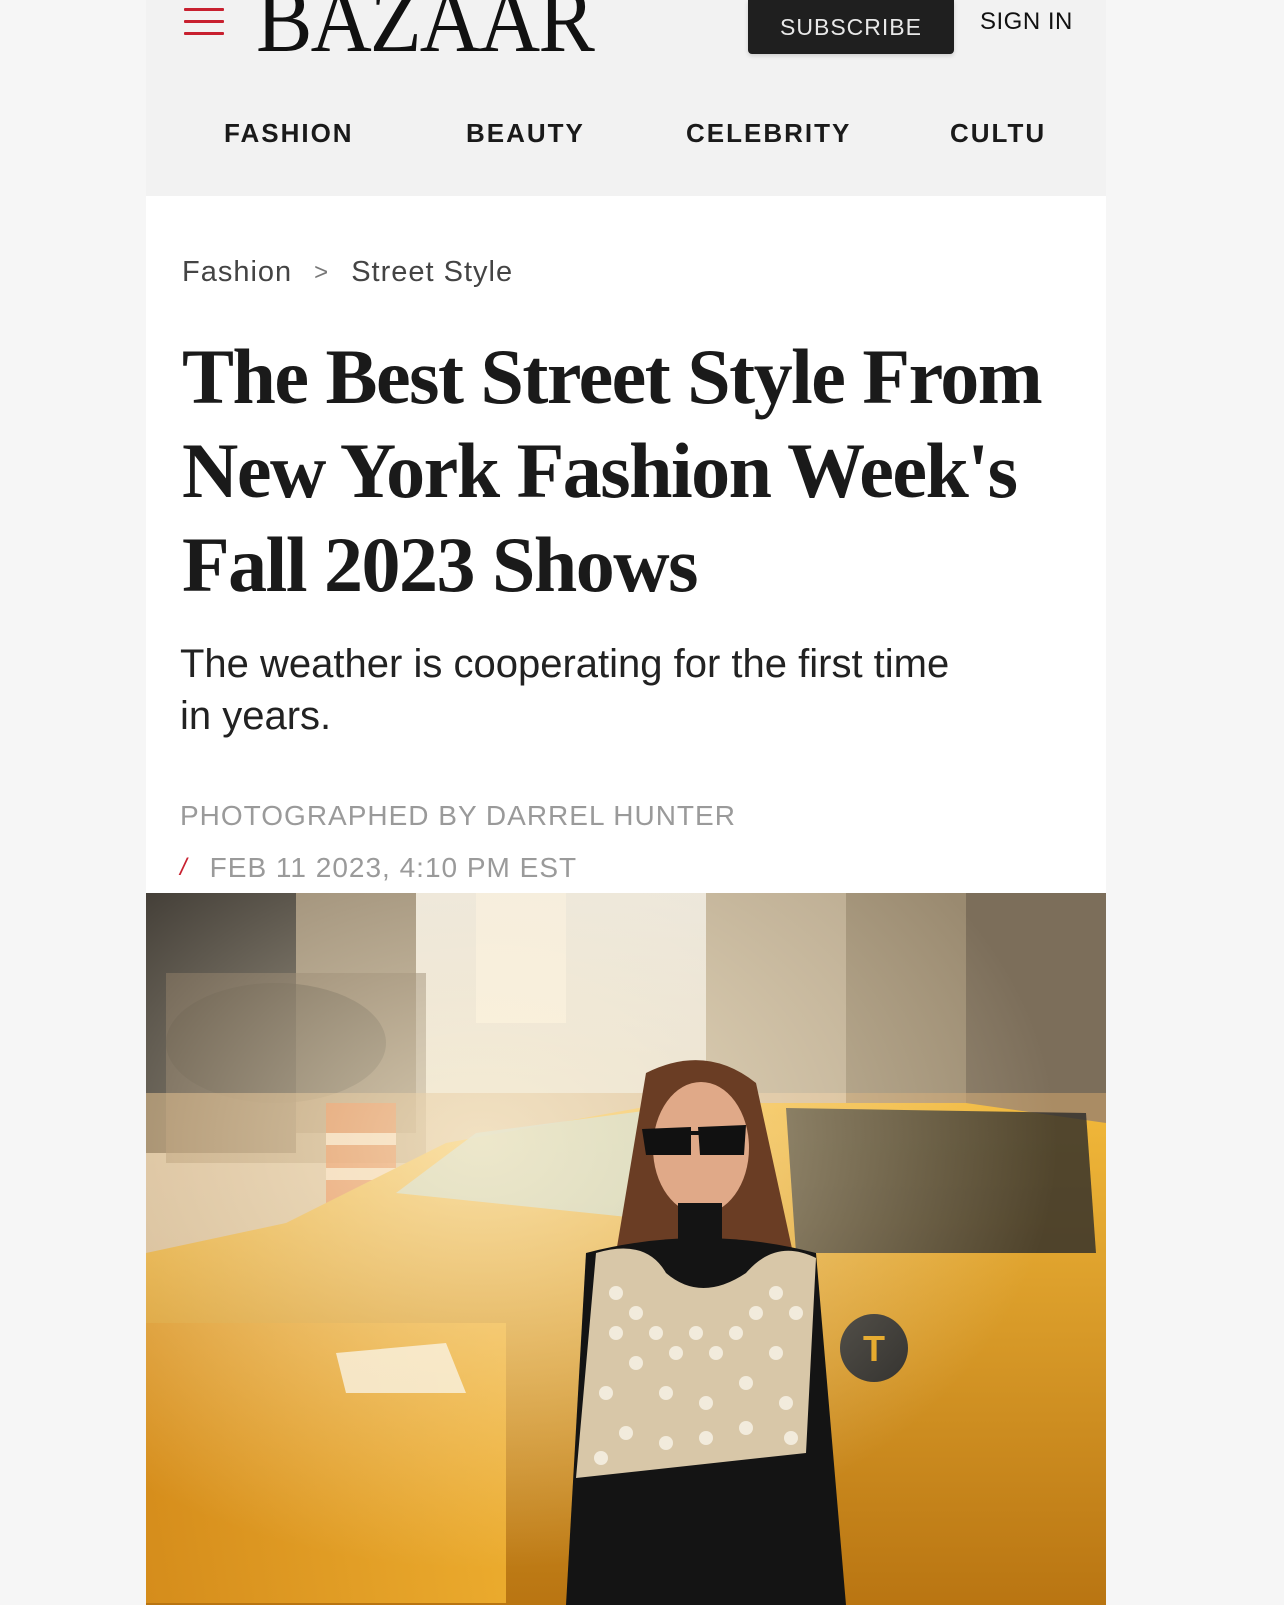  I want to click on breadcrumb: Fashion > Street Style, so click(347, 272).